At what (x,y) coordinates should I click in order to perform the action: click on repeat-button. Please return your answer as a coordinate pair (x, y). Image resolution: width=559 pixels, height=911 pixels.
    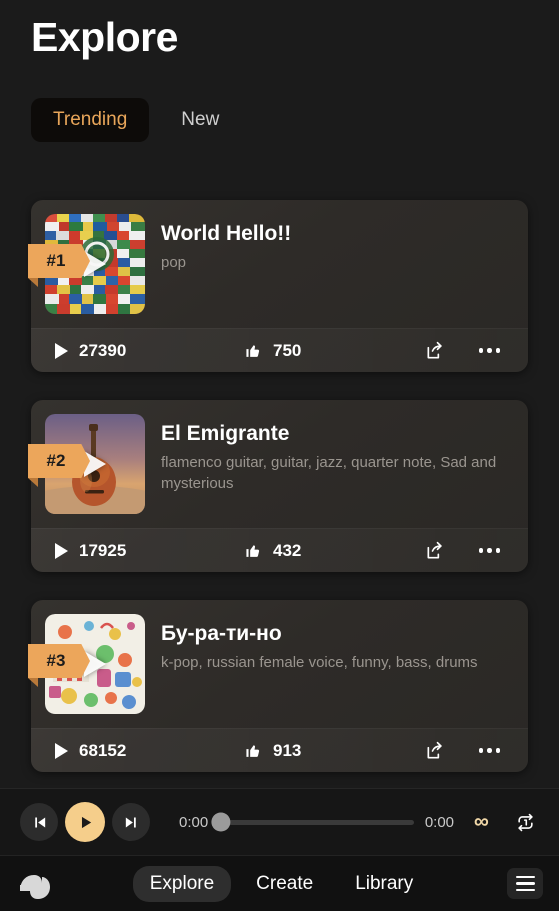
    Looking at the image, I should click on (525, 822).